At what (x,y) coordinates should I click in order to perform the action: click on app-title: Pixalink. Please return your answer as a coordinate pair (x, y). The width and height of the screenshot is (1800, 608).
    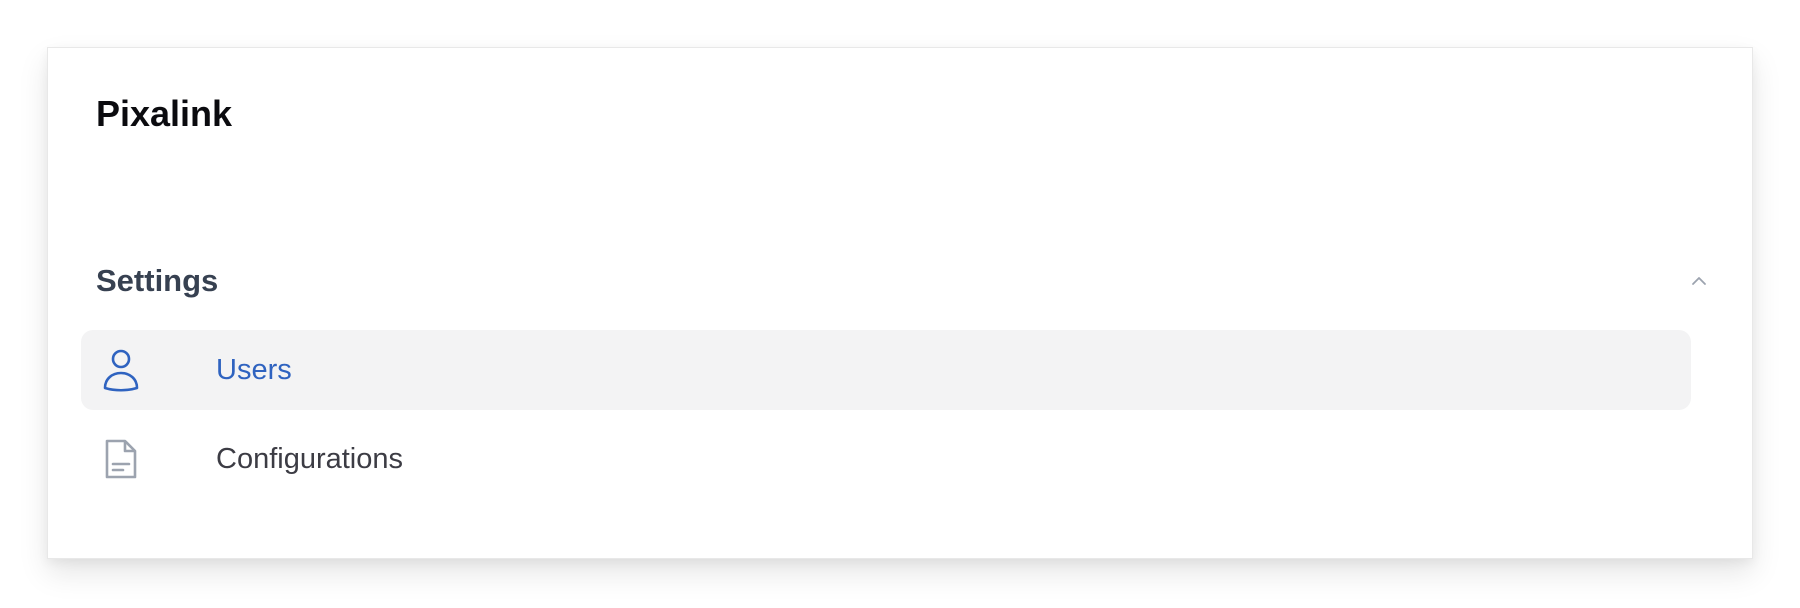
    Looking at the image, I should click on (164, 113).